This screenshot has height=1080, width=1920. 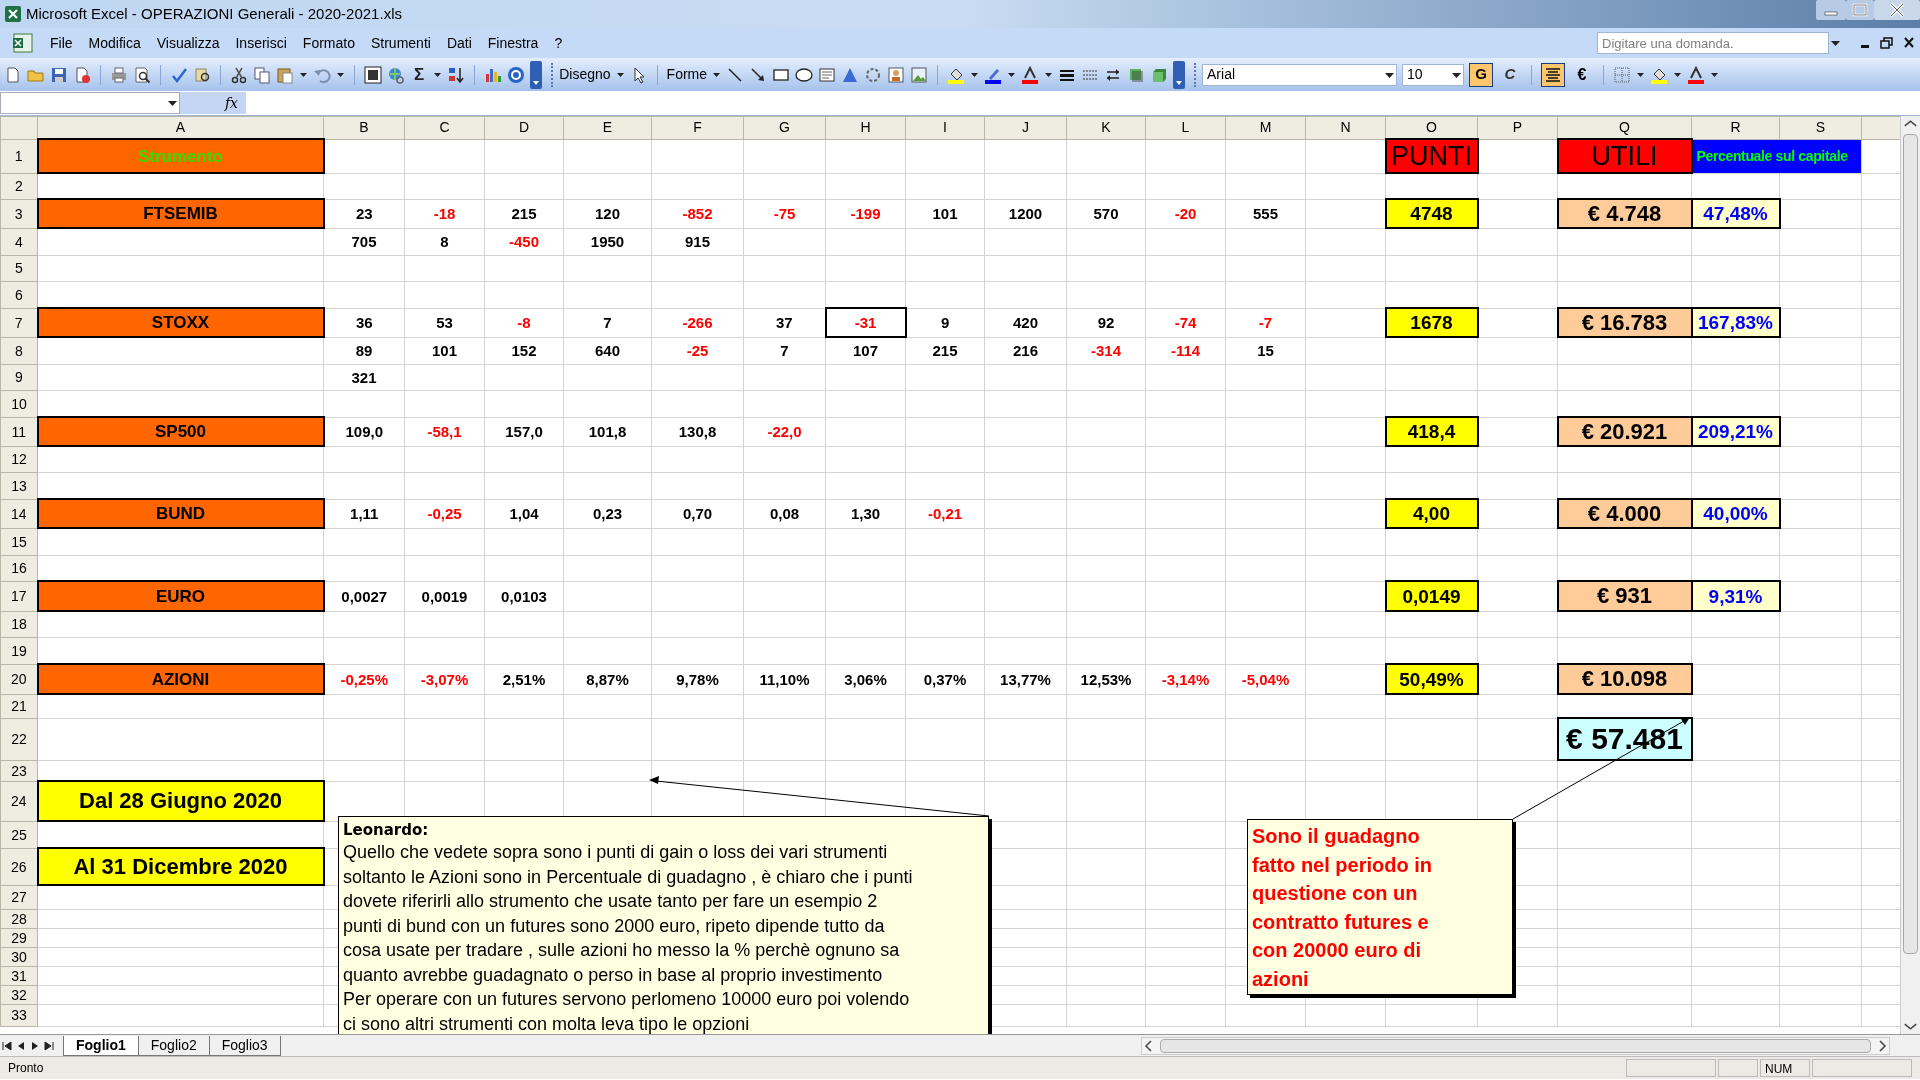 I want to click on row-header: 23, so click(x=19, y=770).